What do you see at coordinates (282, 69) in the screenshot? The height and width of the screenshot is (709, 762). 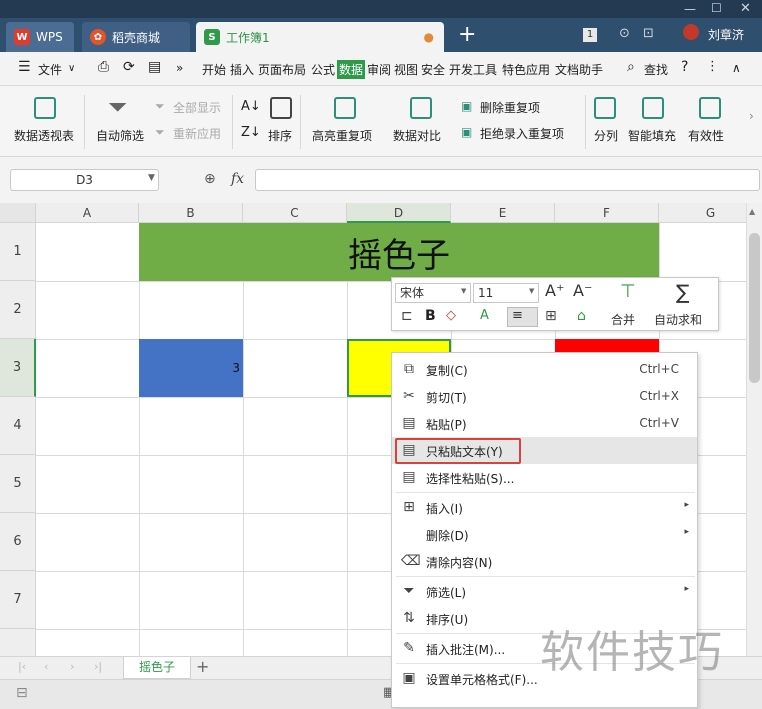 I see `menu-page-layout: 页面布局` at bounding box center [282, 69].